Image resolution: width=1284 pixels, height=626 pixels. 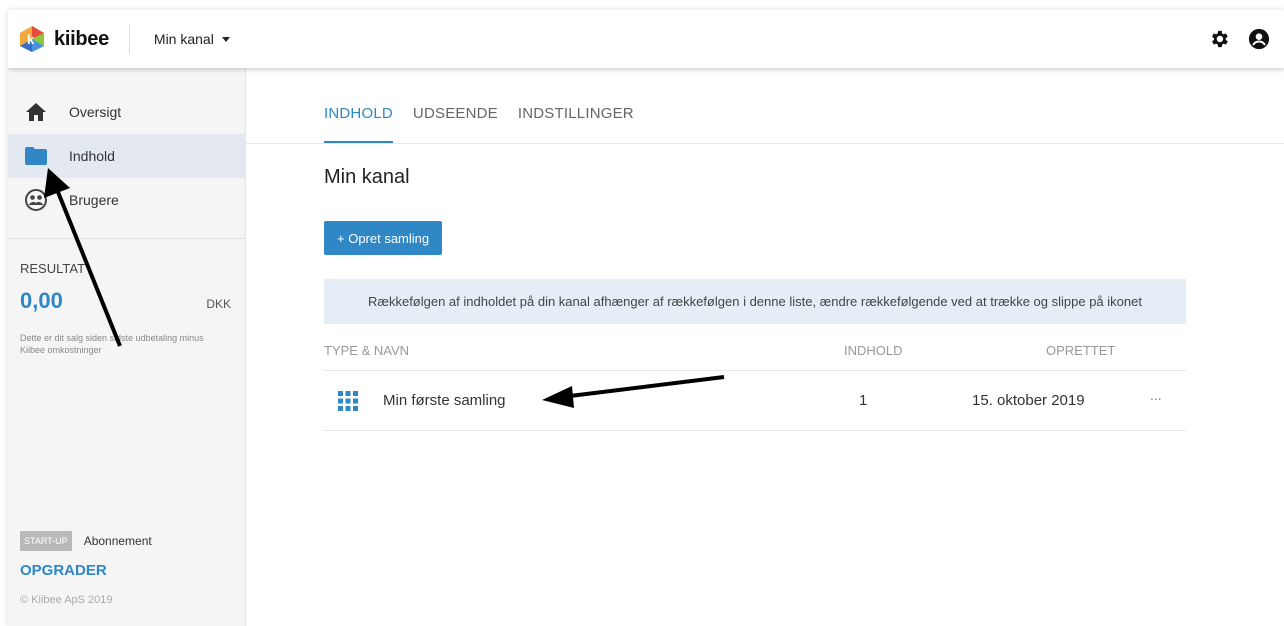 I want to click on column-header-created: OPRETTET, so click(x=1081, y=350).